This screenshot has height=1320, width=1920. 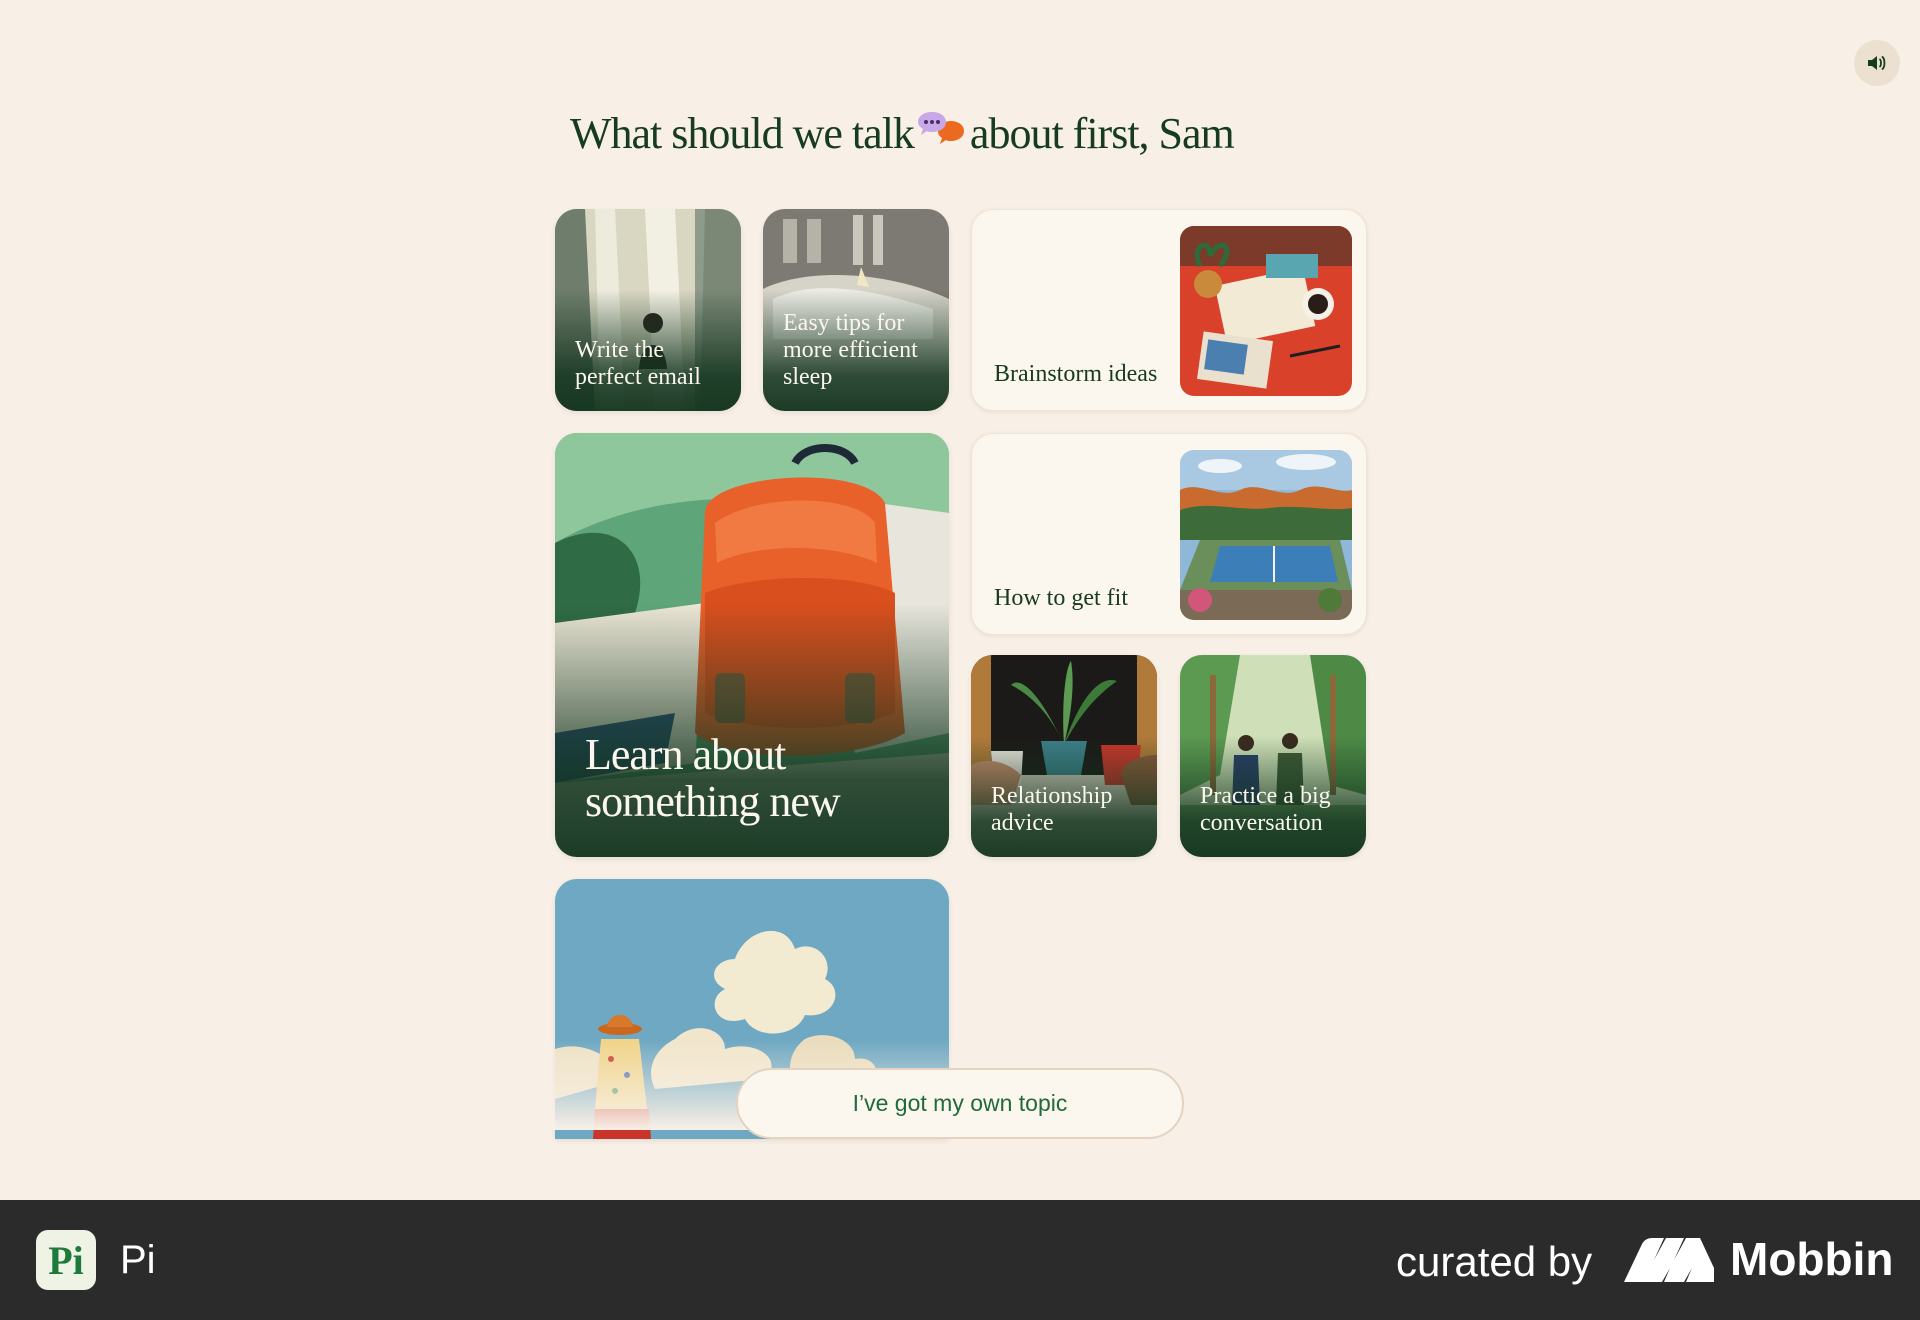 What do you see at coordinates (138, 1260) in the screenshot?
I see `app-name: Pi` at bounding box center [138, 1260].